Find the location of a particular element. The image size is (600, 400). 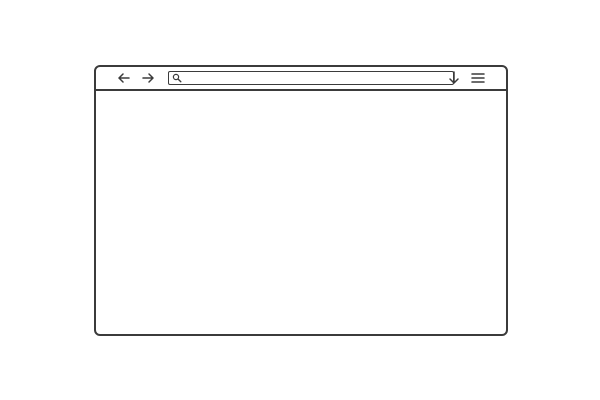

menu-button is located at coordinates (478, 78).